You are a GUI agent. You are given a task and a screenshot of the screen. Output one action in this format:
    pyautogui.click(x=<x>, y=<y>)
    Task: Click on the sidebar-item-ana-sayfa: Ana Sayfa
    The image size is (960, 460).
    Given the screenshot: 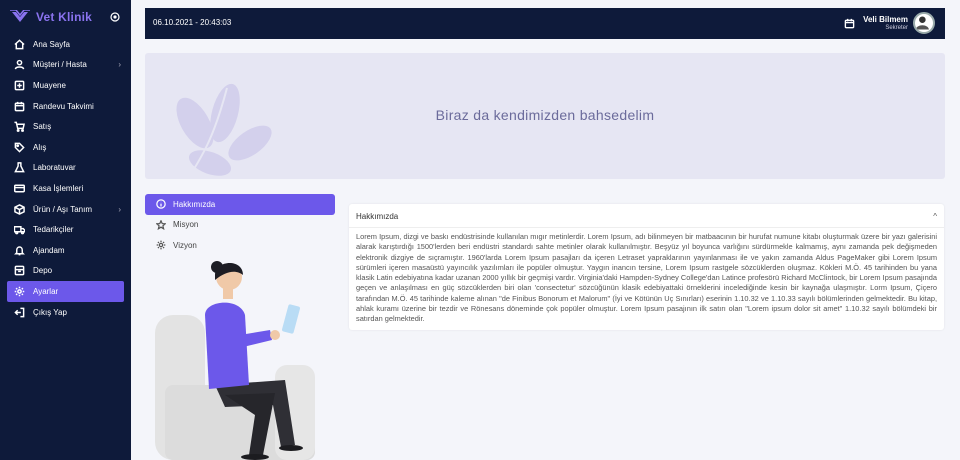 What is the action you would take?
    pyautogui.click(x=65, y=44)
    